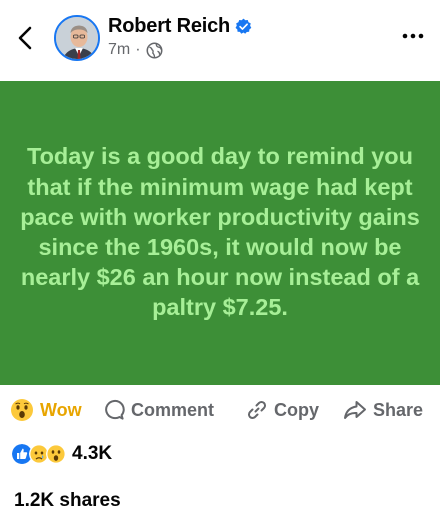  What do you see at coordinates (257, 410) in the screenshot?
I see `link-icon` at bounding box center [257, 410].